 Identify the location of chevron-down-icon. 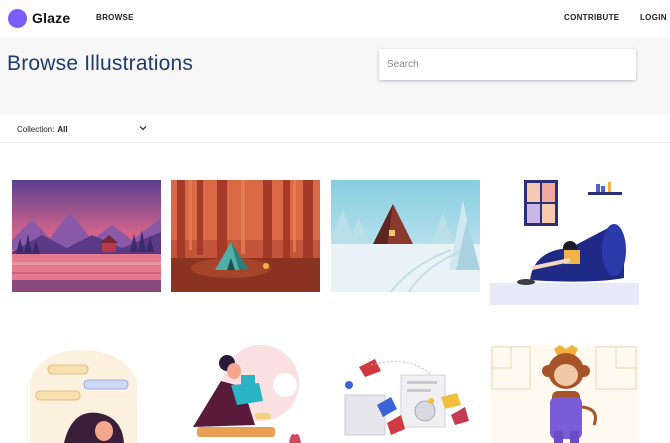
(143, 128).